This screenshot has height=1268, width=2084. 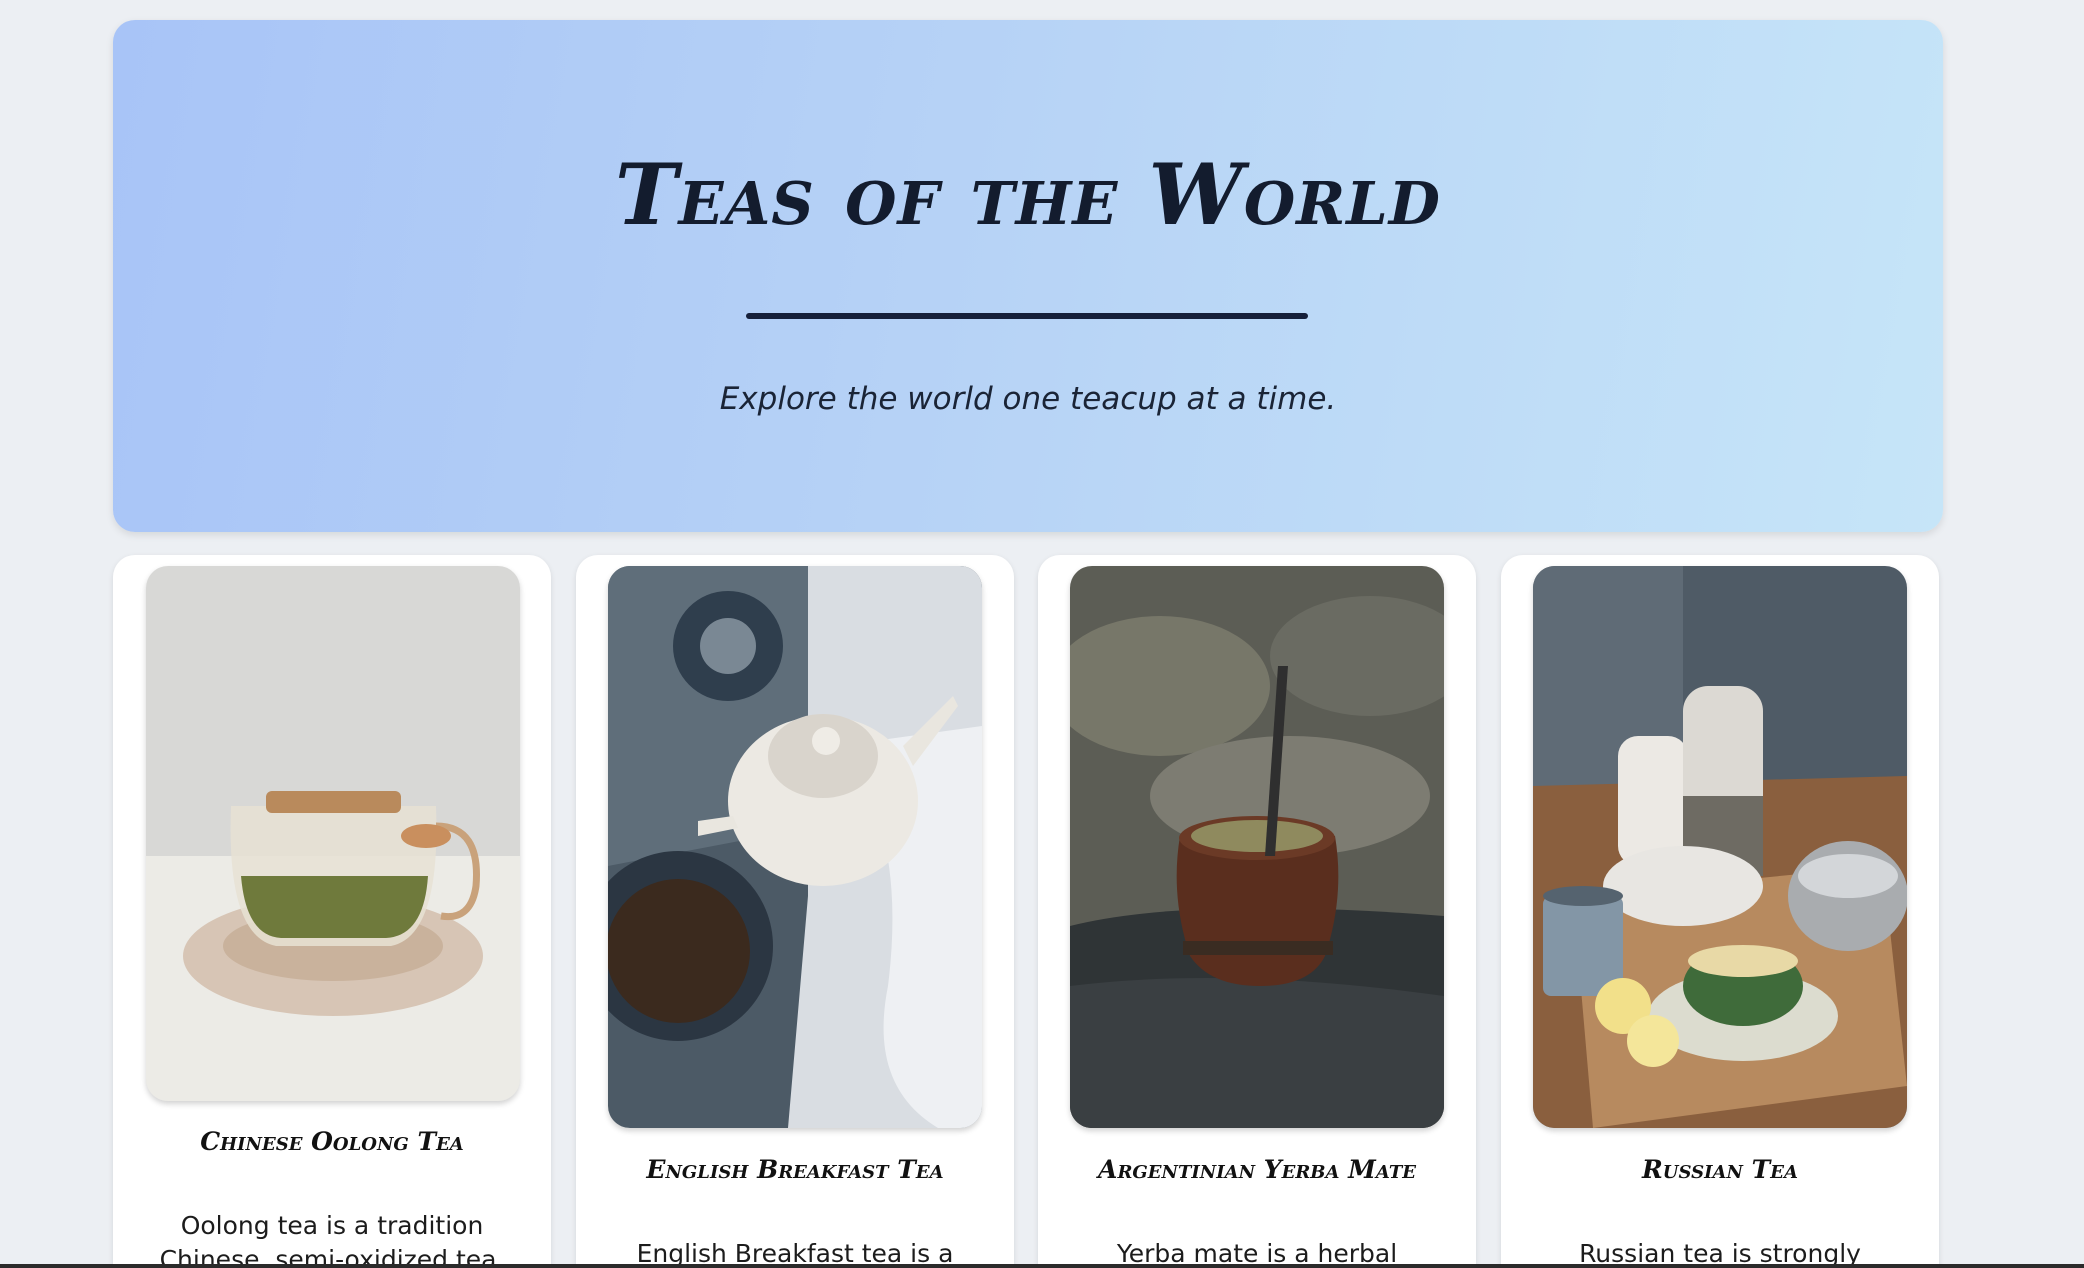 I want to click on glass-teapot-image, so click(x=333, y=833).